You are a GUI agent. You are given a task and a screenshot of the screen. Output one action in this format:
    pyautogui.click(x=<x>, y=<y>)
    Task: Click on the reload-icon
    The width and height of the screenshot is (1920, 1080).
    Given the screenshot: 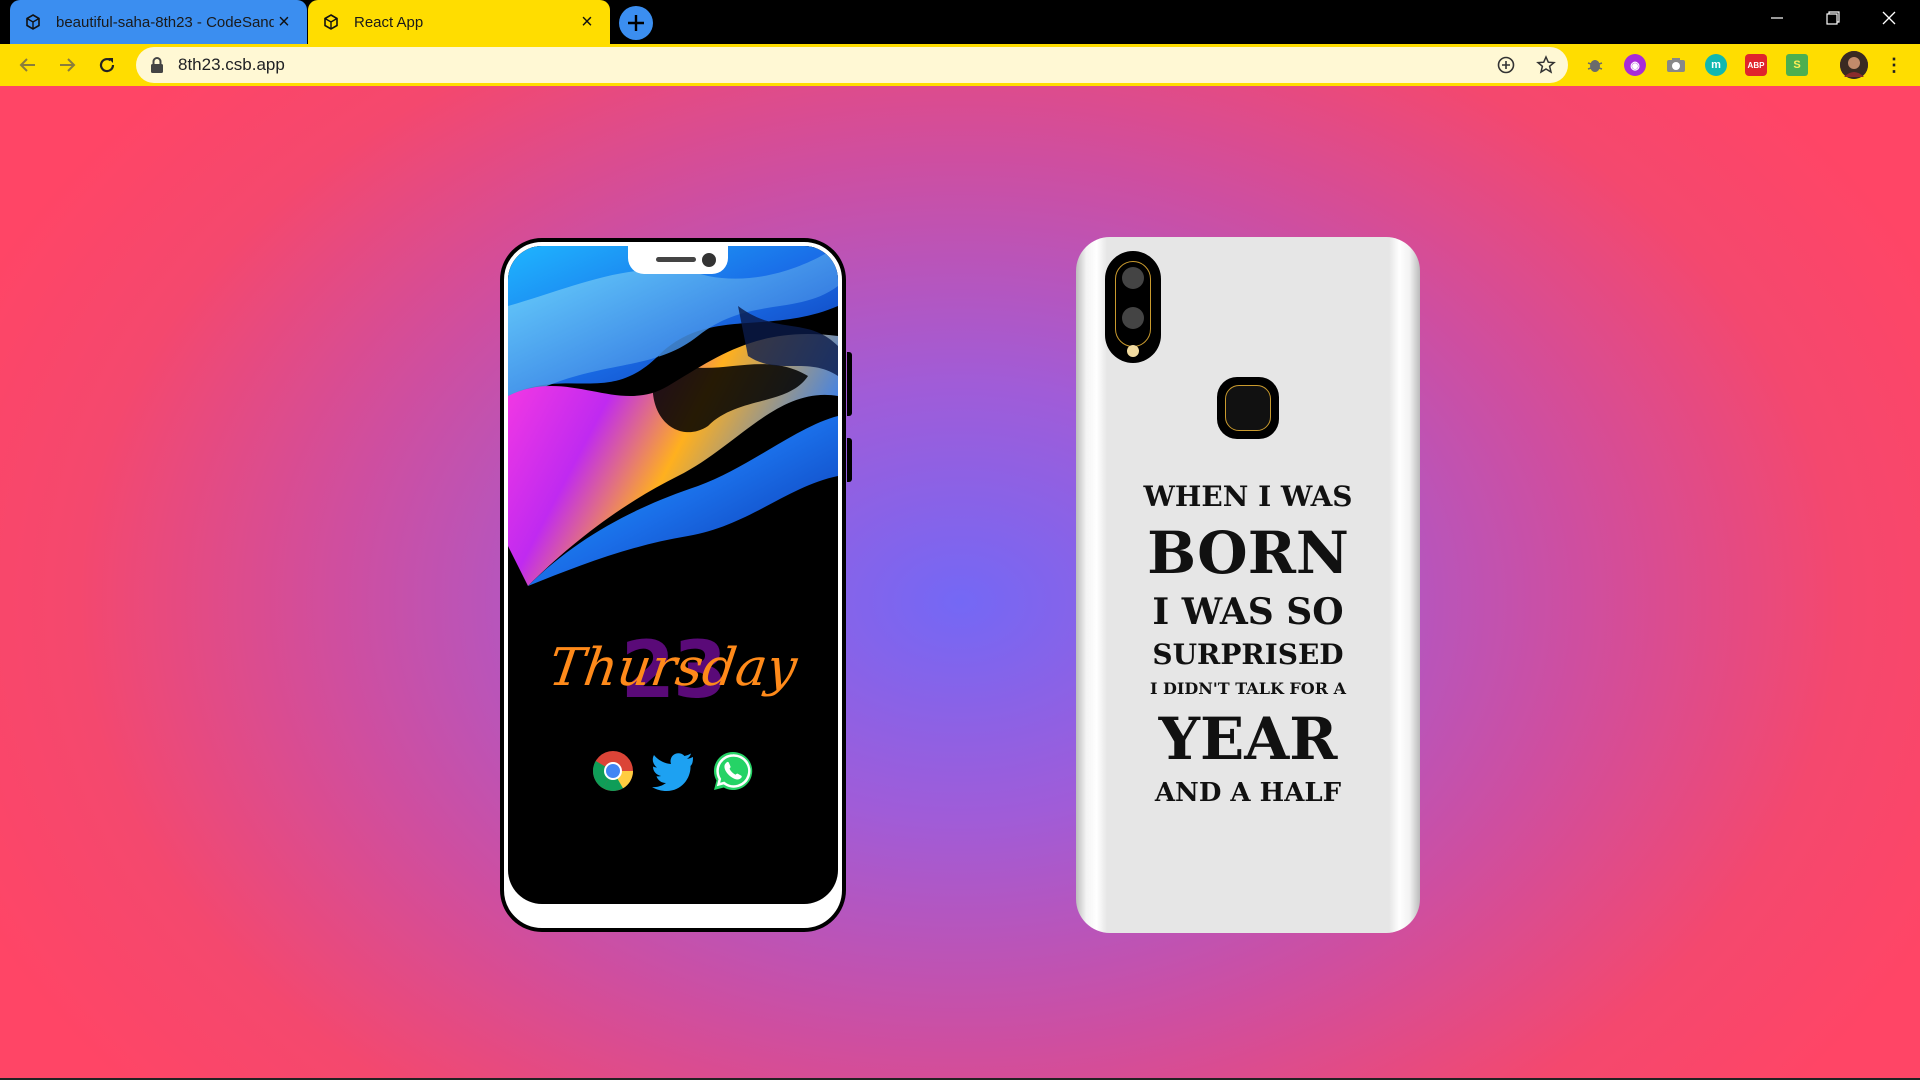 What is the action you would take?
    pyautogui.click(x=107, y=65)
    